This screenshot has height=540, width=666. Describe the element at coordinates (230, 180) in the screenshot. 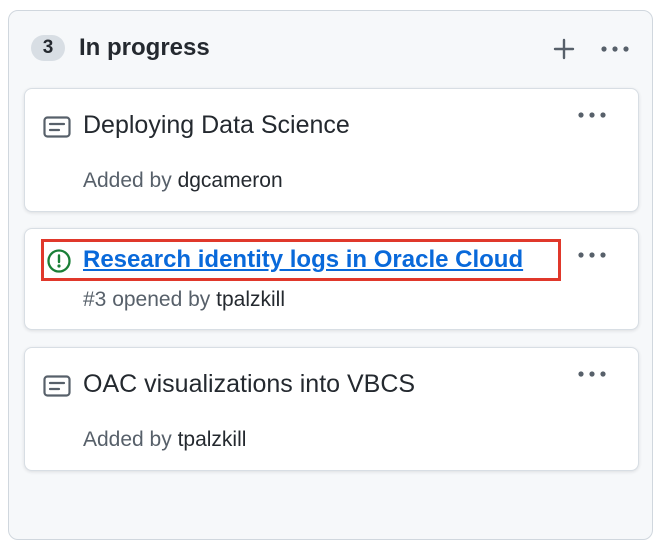

I see `meta-user: dgcameron` at that location.